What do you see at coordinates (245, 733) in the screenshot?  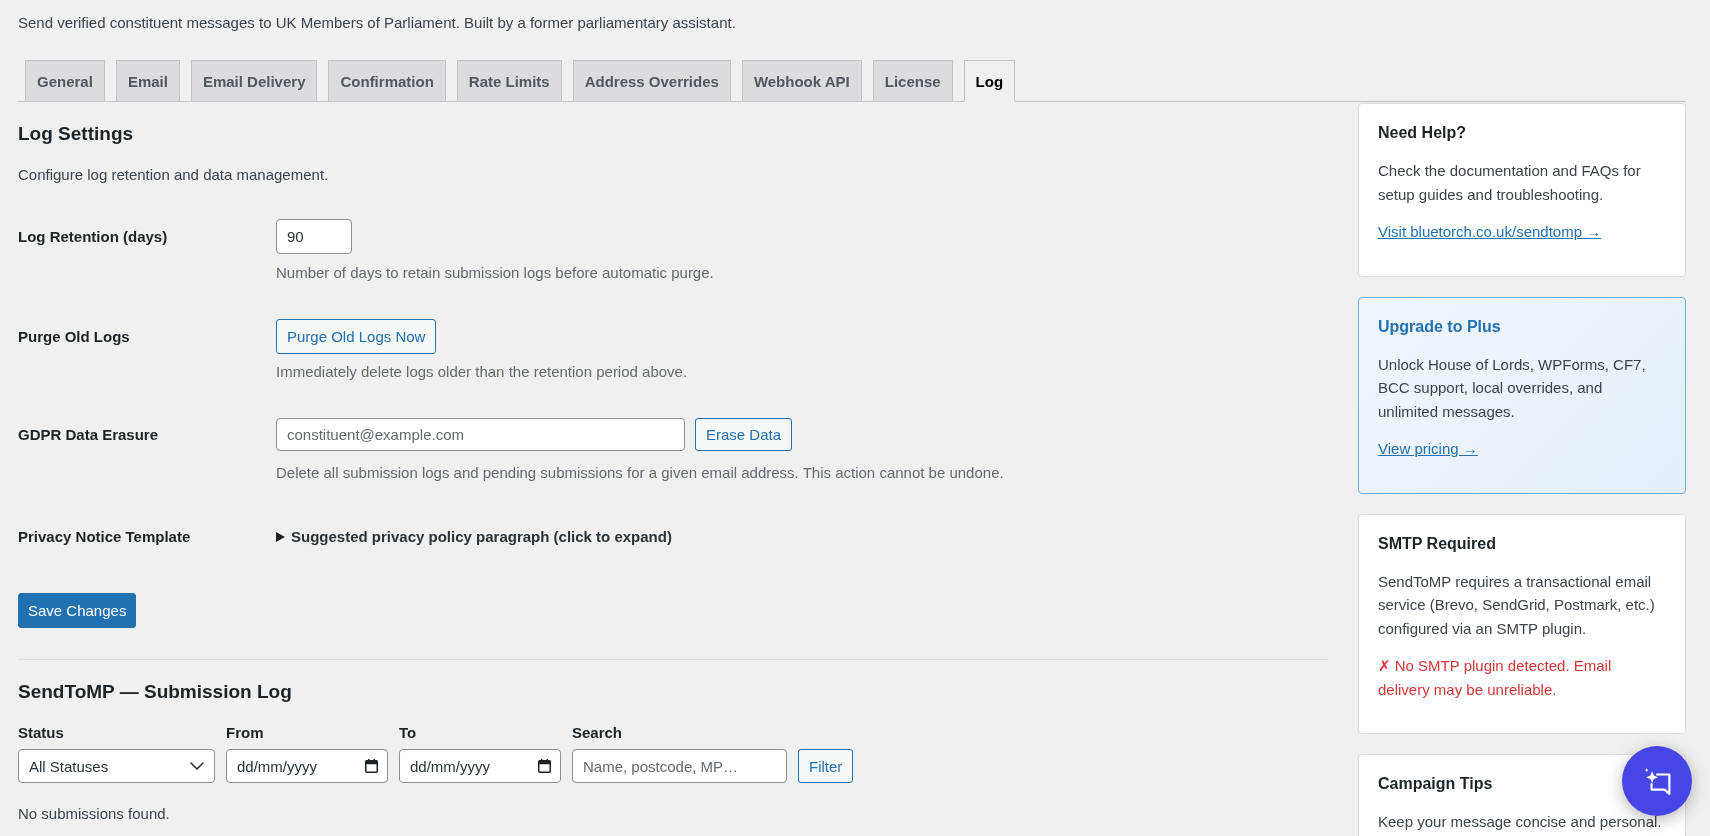 I see `filter-label: From` at bounding box center [245, 733].